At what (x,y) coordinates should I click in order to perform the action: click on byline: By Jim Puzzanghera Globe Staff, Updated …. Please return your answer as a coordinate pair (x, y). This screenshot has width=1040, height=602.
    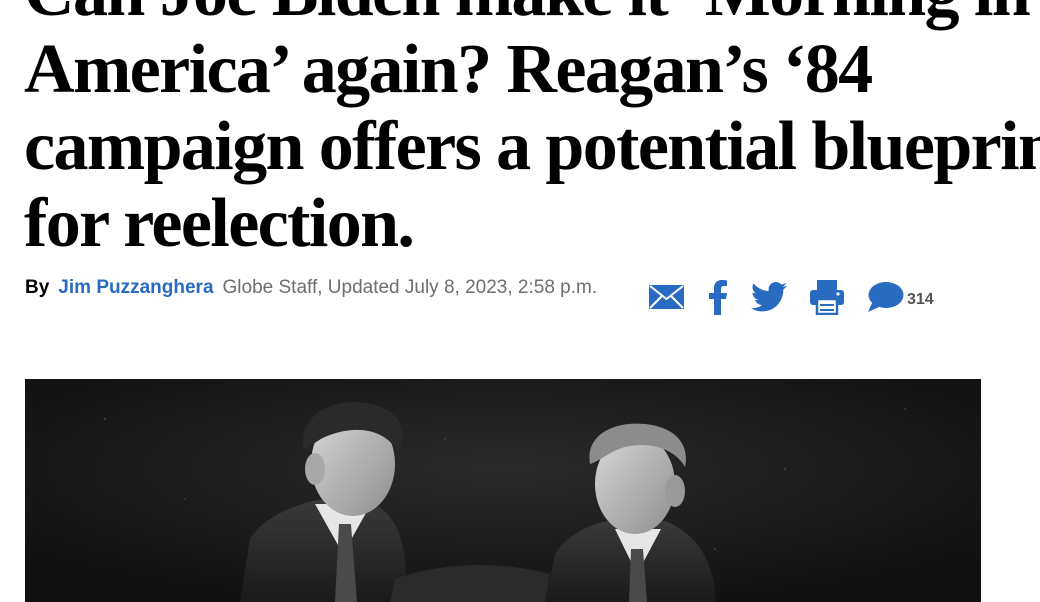
    Looking at the image, I should click on (311, 290).